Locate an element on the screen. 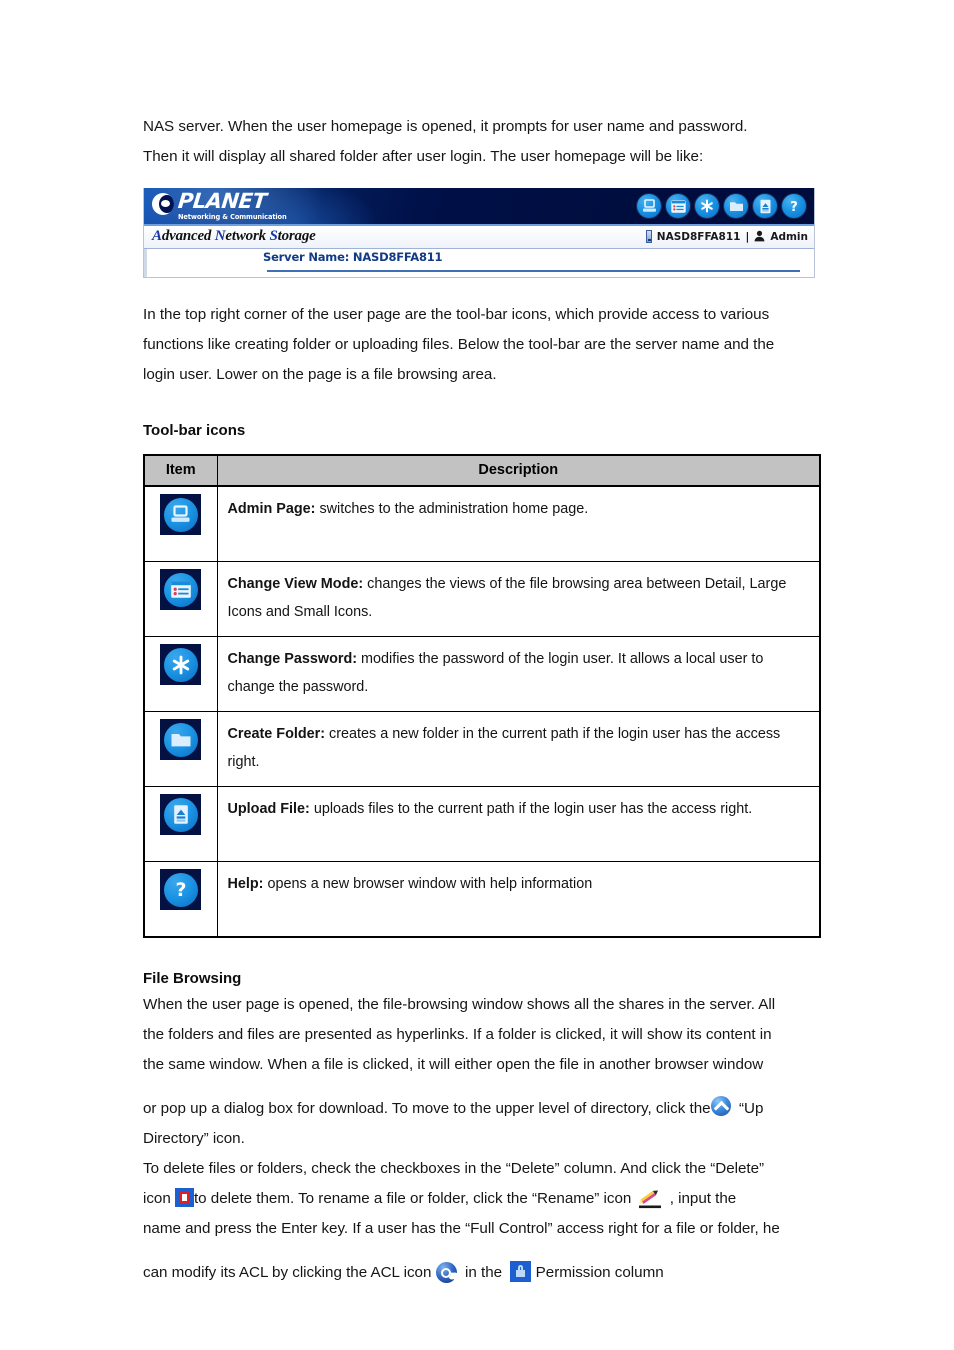 Image resolution: width=954 pixels, height=1350 pixels. permission-lock-icon is located at coordinates (521, 1271).